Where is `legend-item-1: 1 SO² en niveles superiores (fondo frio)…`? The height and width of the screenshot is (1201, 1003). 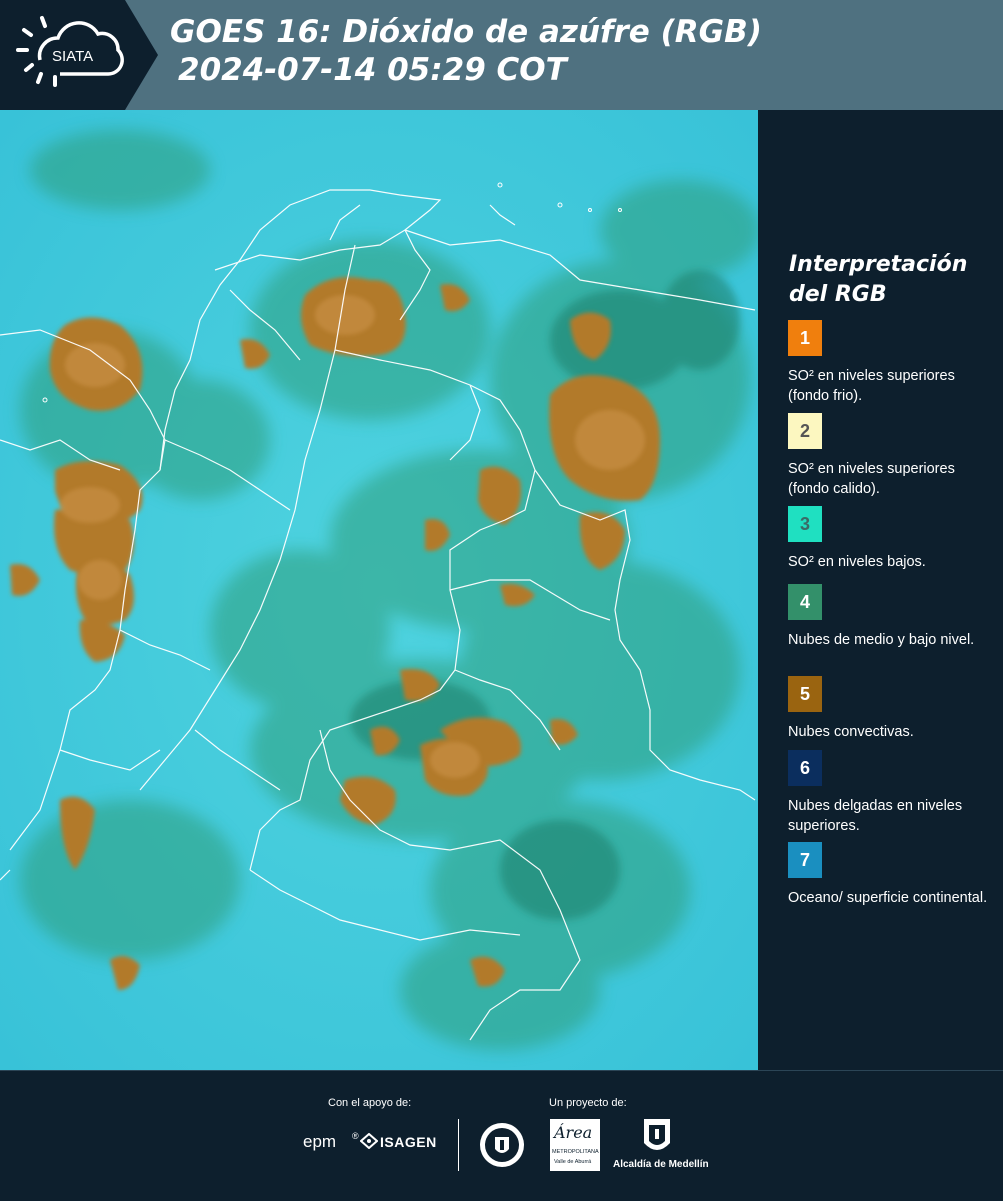 legend-item-1: 1 SO² en niveles superiores (fondo frio)… is located at coordinates (893, 363).